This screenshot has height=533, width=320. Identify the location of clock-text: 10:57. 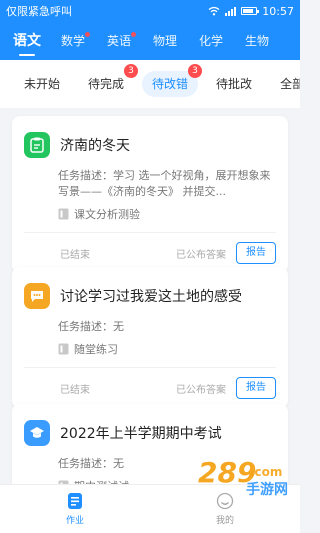
(278, 11).